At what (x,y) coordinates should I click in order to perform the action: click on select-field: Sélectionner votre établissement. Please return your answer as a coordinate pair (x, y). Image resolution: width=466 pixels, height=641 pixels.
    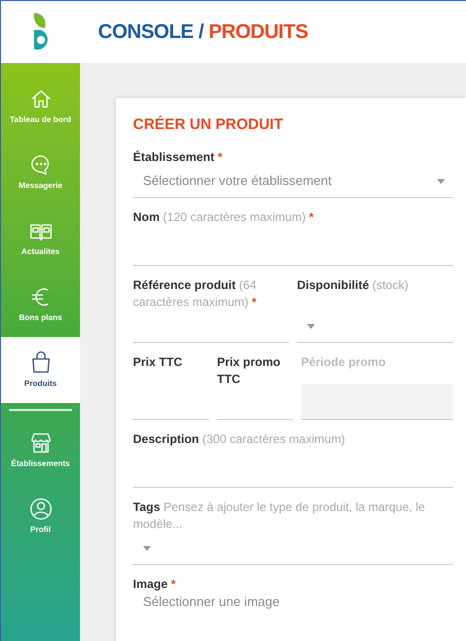
    Looking at the image, I should click on (293, 182).